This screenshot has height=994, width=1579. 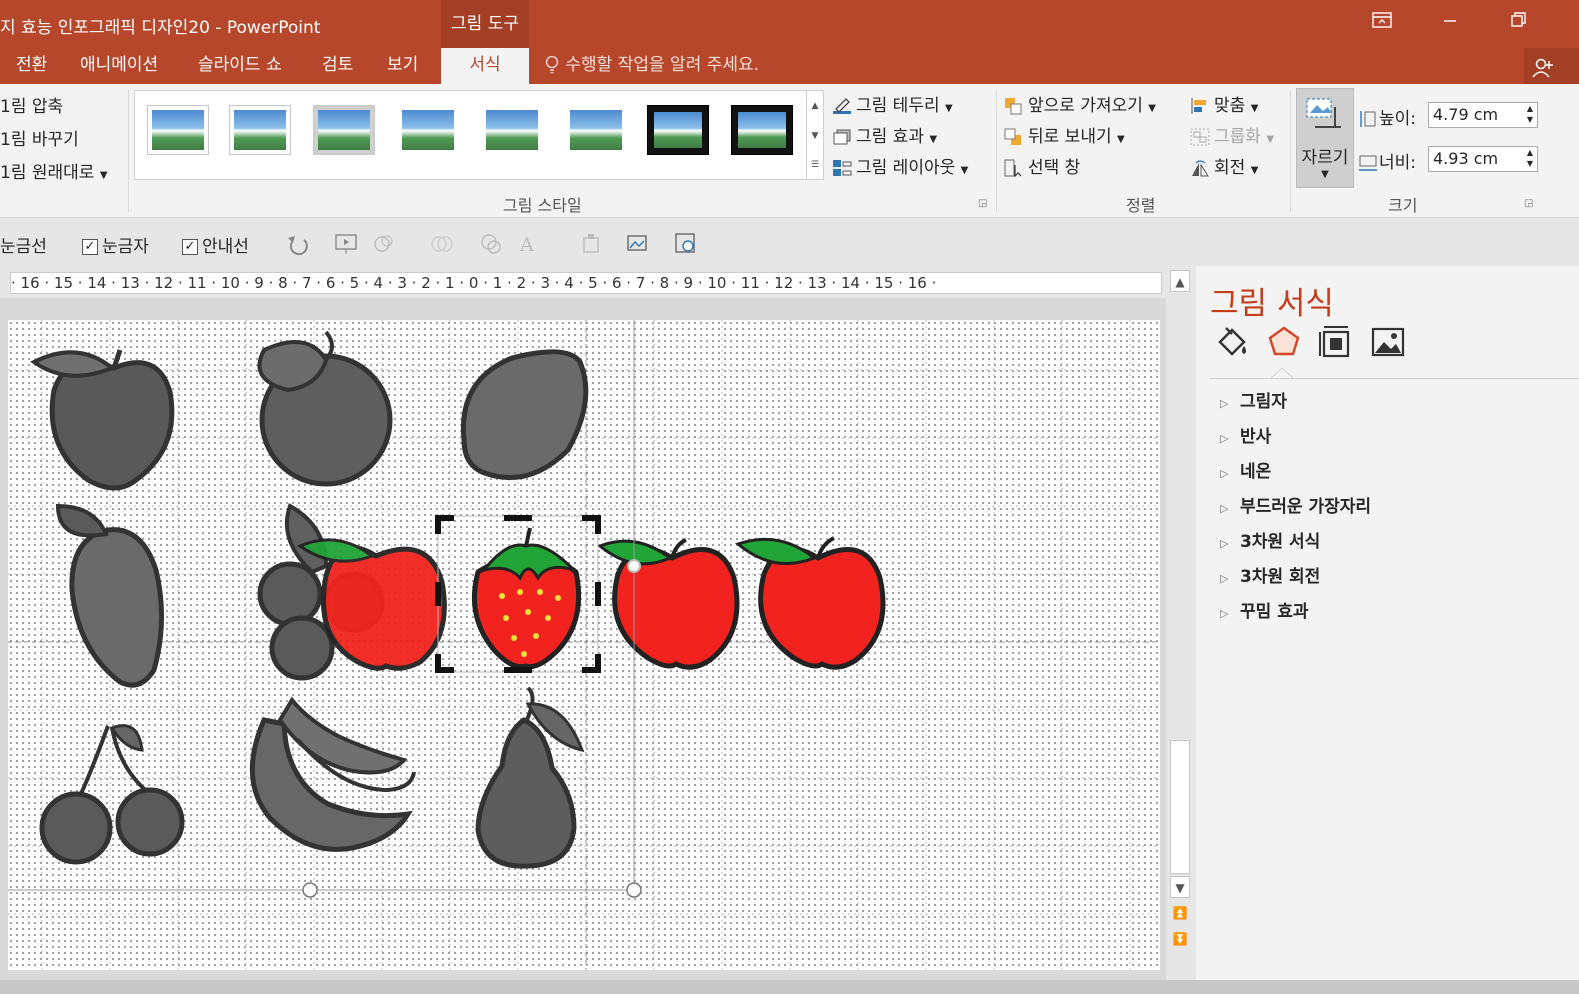 What do you see at coordinates (530, 777) in the screenshot?
I see `gray-pear-image` at bounding box center [530, 777].